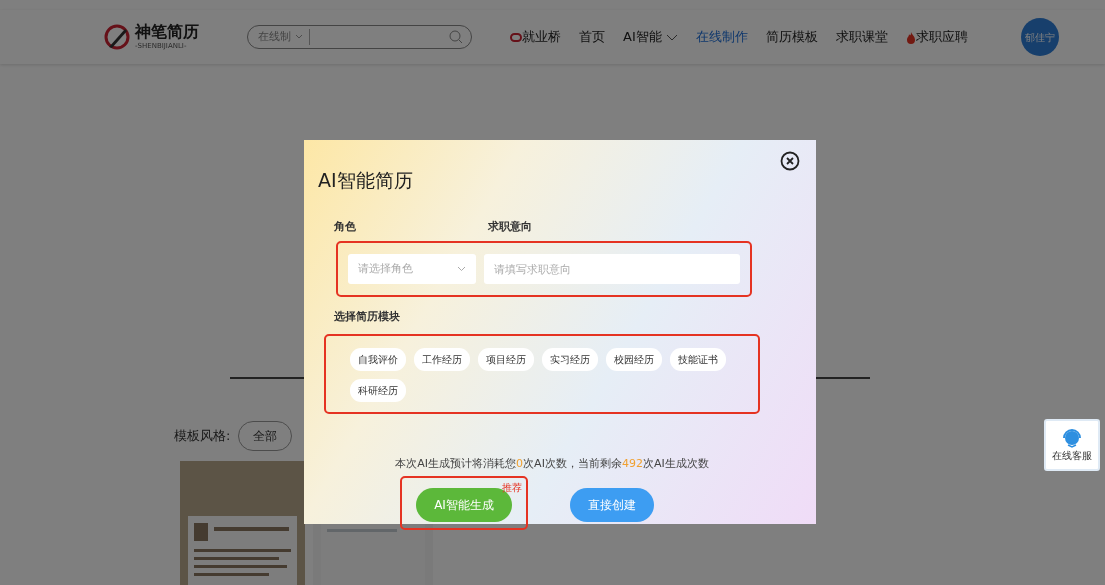  Describe the element at coordinates (791, 37) in the screenshot. I see `nav-link: 简历模板` at that location.